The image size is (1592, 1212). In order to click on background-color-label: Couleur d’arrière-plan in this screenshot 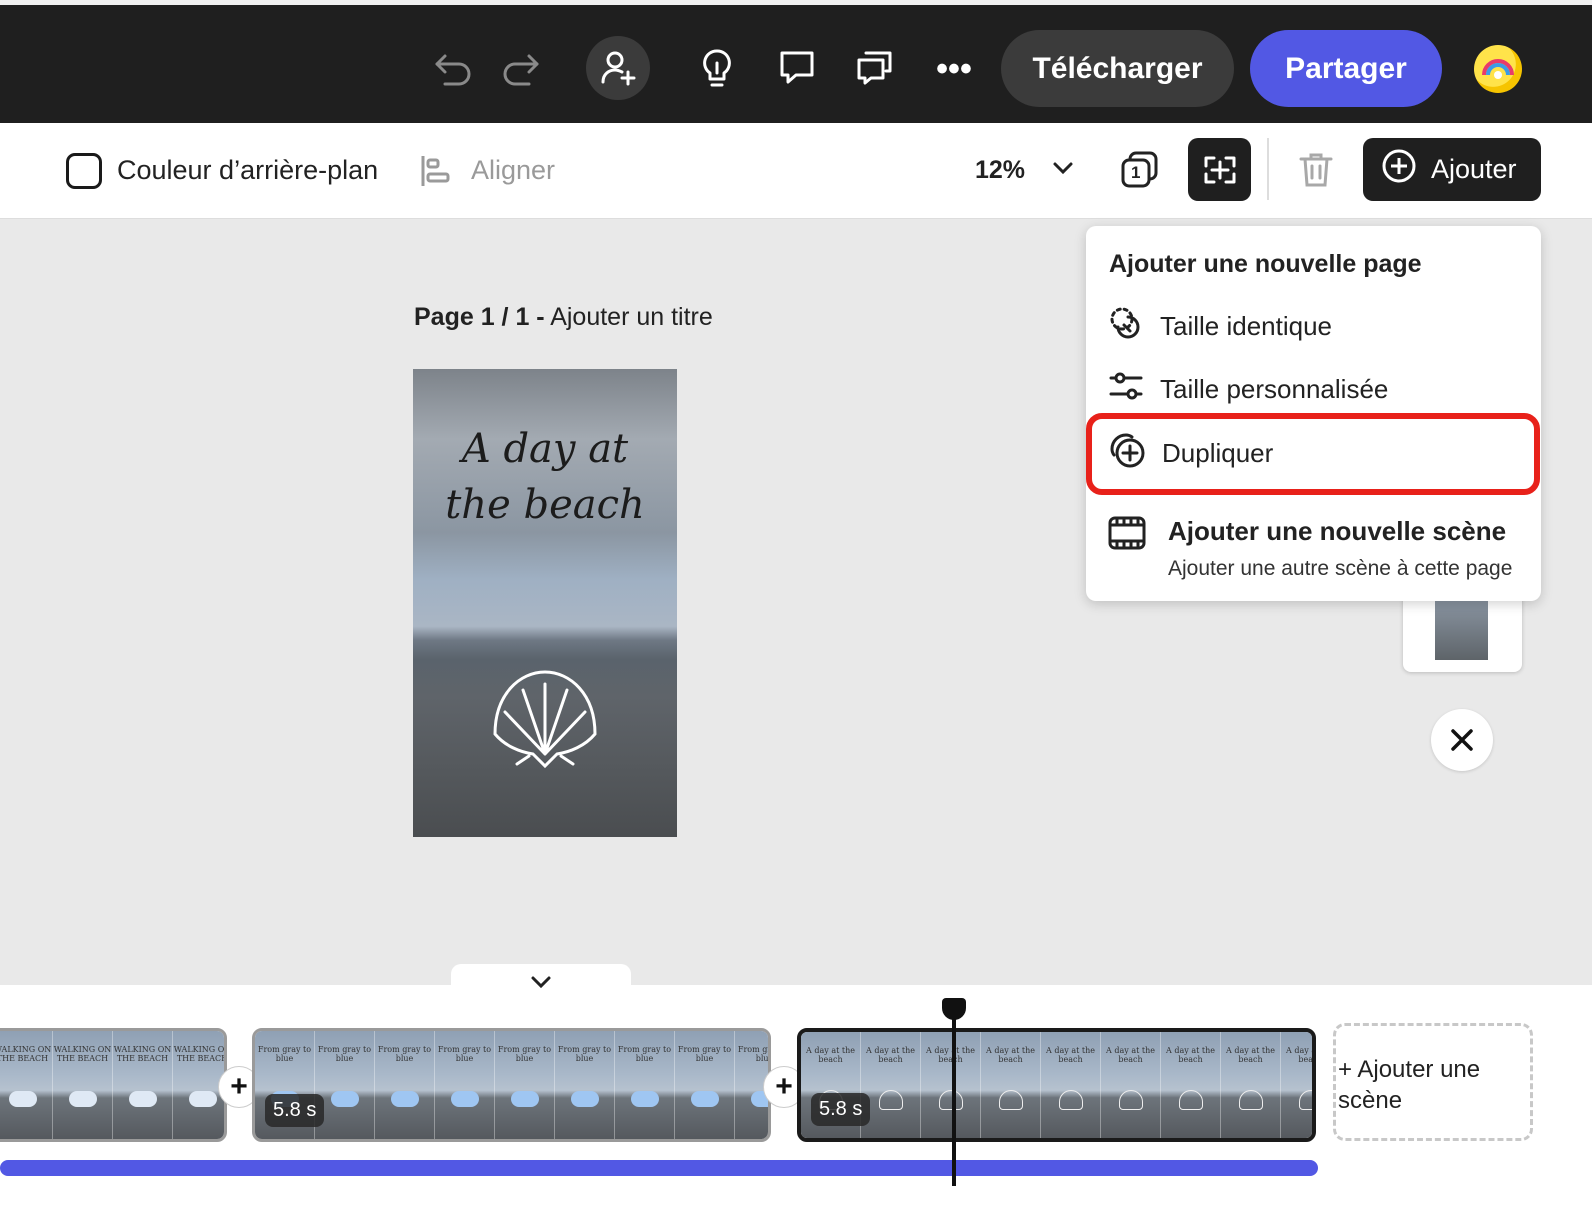, I will do `click(247, 170)`.